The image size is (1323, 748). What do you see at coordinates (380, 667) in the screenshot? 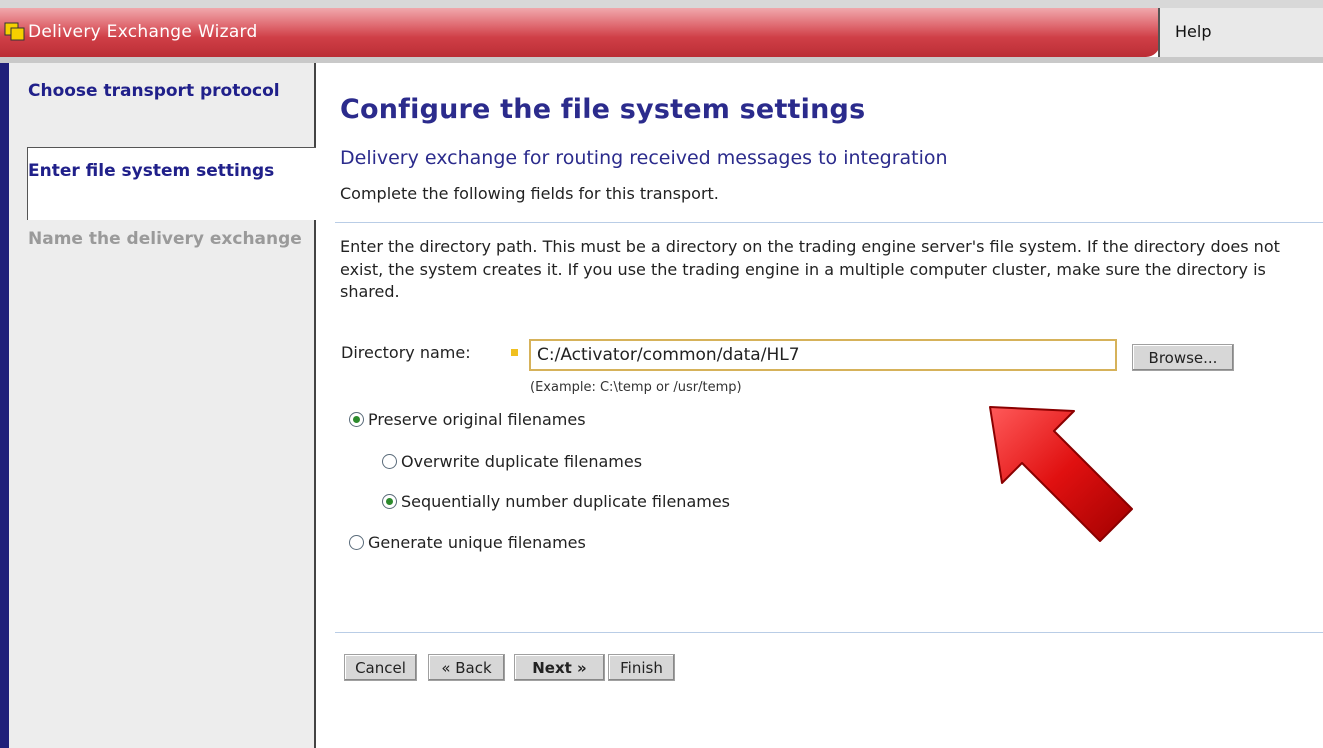
I see `cancel-button: Cancel` at bounding box center [380, 667].